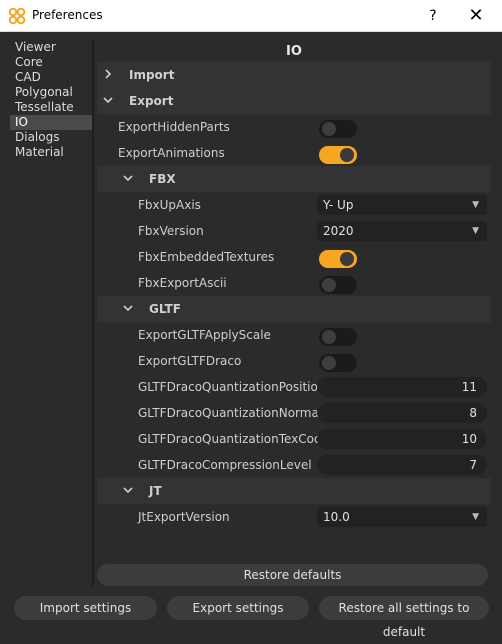 This screenshot has height=644, width=502. Describe the element at coordinates (51, 47) in the screenshot. I see `sidebar-item-viewer: Viewer` at that location.